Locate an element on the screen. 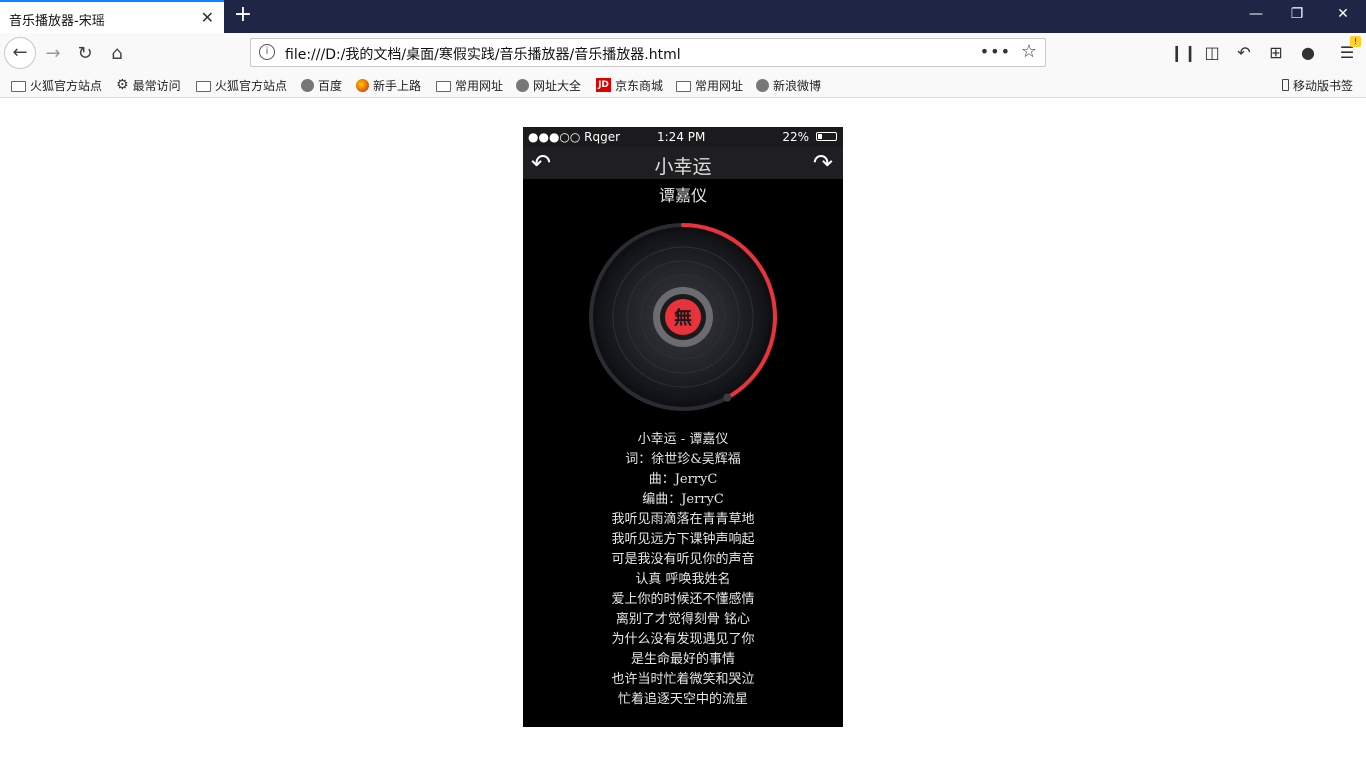  bookmark-item: ⚙ 最常访问 is located at coordinates (148, 85).